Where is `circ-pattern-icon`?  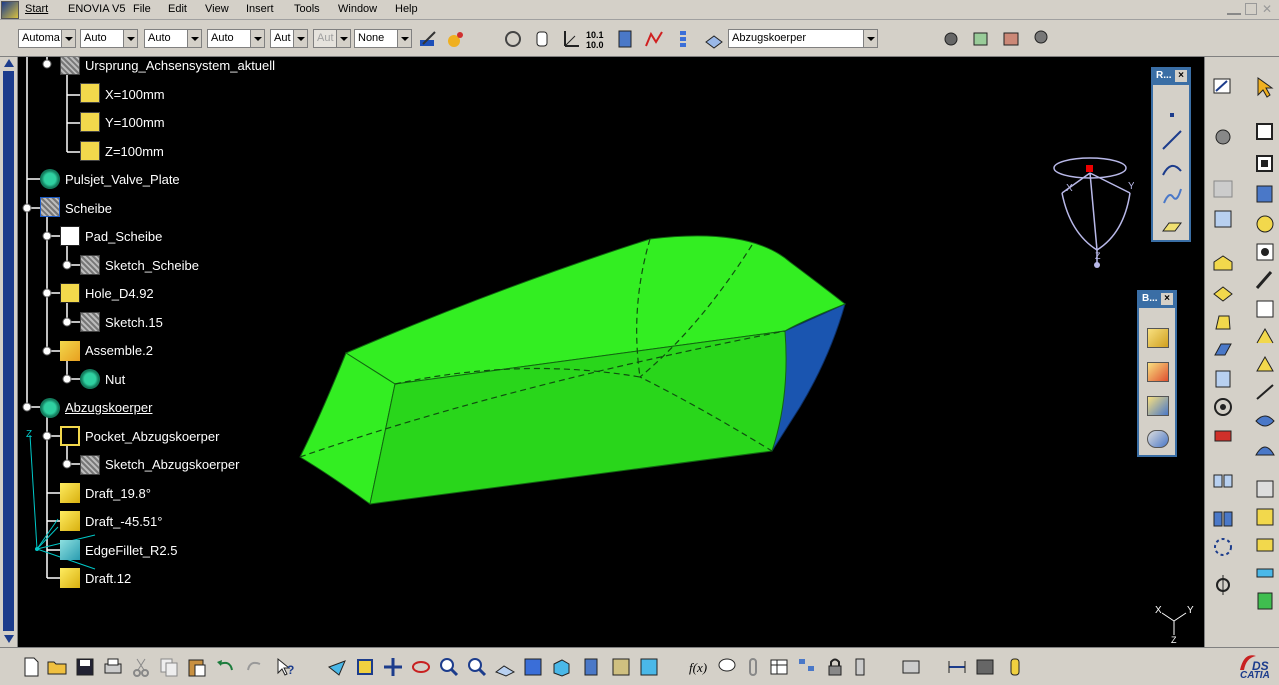
circ-pattern-icon is located at coordinates (1223, 547).